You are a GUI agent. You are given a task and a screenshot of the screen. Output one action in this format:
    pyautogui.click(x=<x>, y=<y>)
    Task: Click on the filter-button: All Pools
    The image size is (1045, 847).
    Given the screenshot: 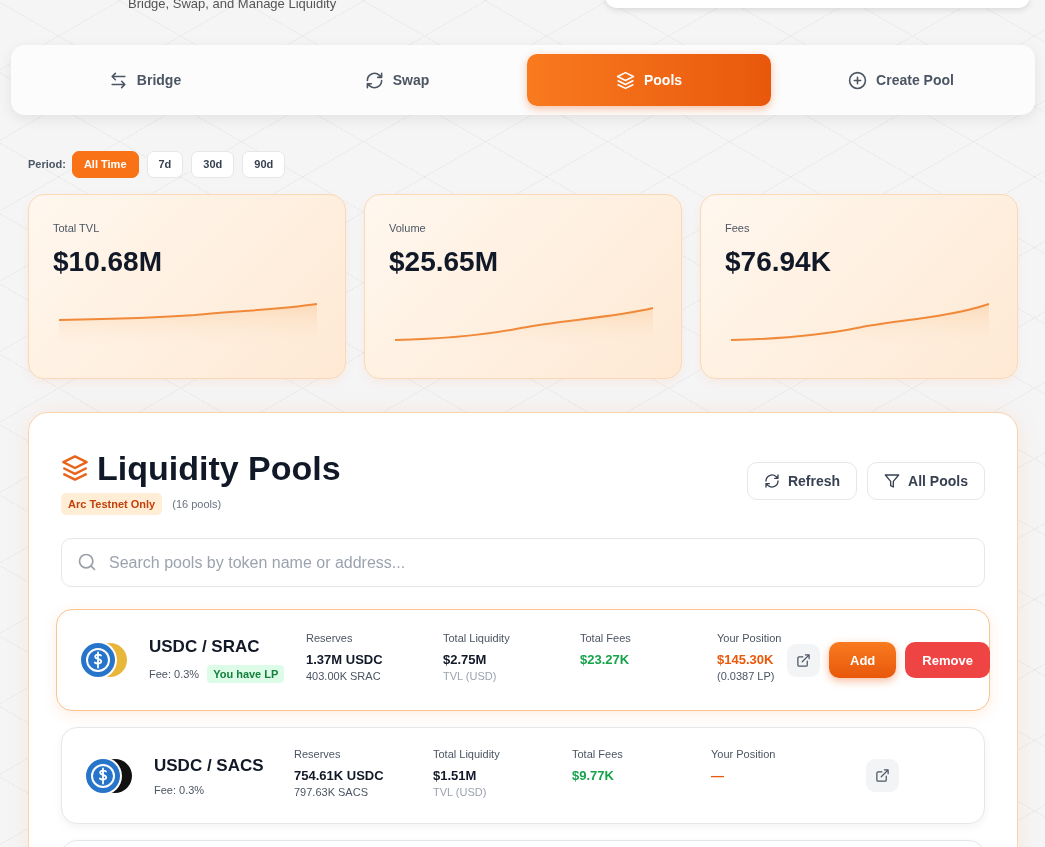 What is the action you would take?
    pyautogui.click(x=926, y=481)
    